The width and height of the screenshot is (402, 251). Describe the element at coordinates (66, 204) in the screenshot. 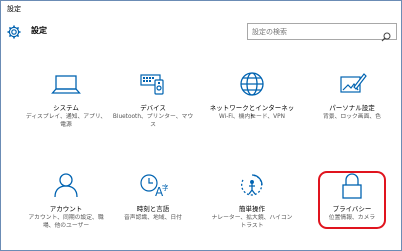

I see `tile-accounts: アカウント アカウント、同期の設定、職場、他のユーザー` at that location.